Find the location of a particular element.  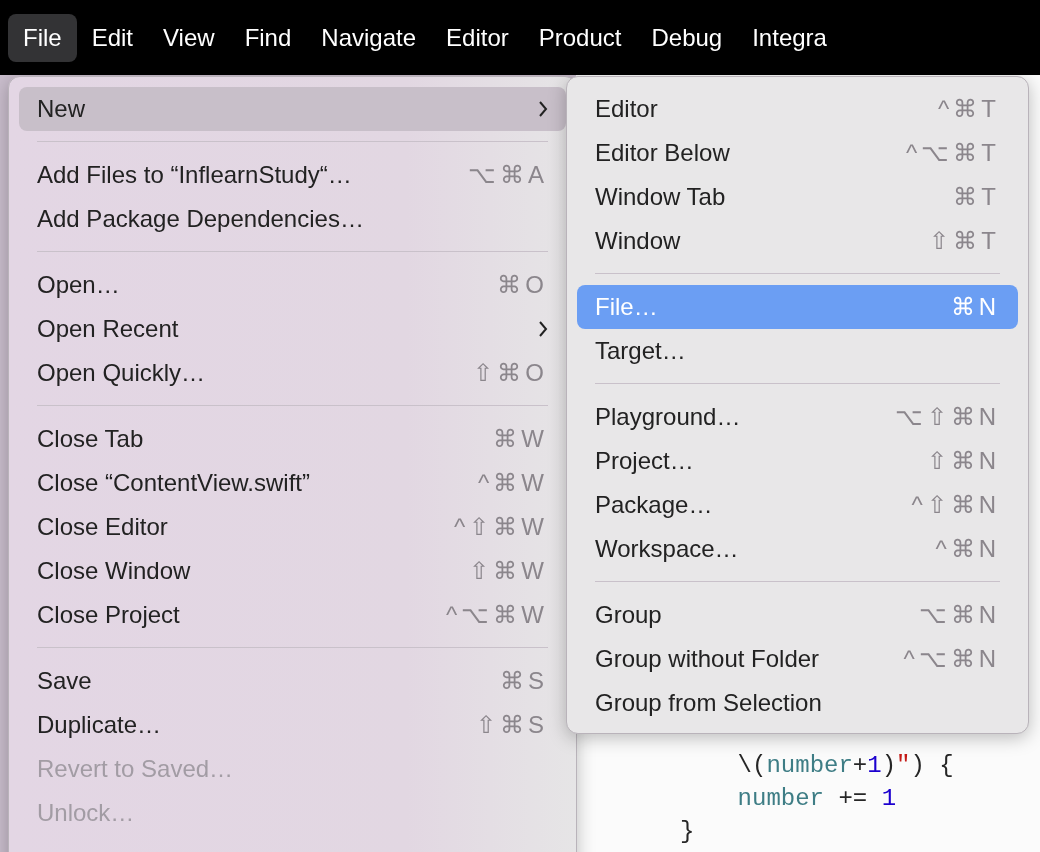

menu-item: Editor ^⌘T is located at coordinates (797, 109).